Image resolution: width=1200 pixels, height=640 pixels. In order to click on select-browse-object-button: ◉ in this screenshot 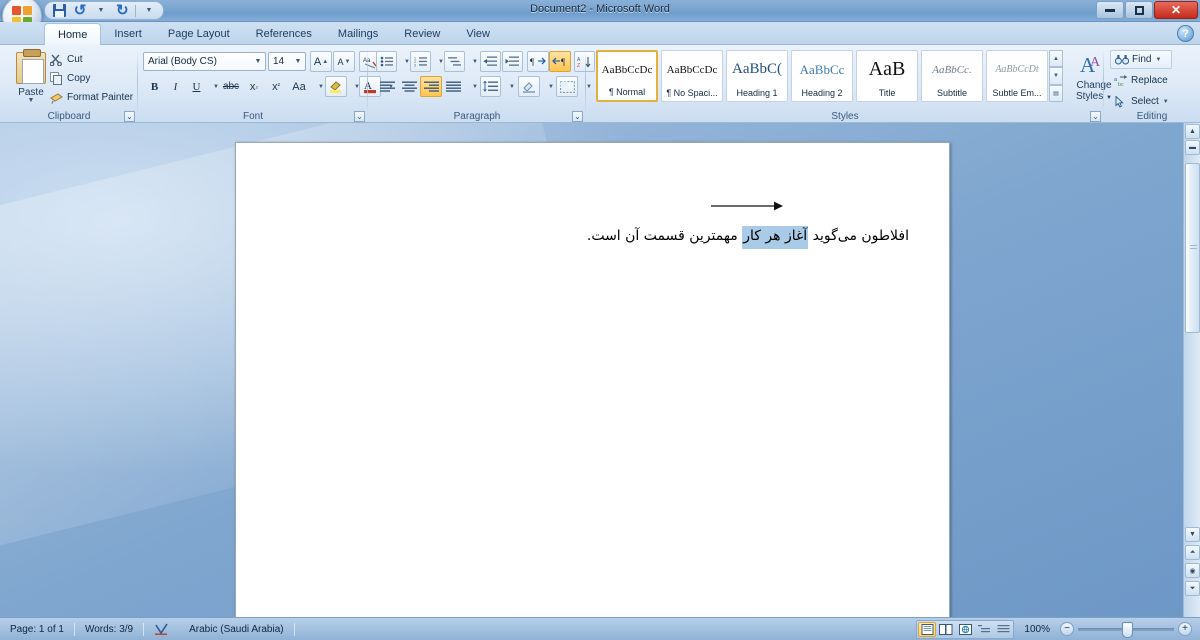, I will do `click(1192, 570)`.